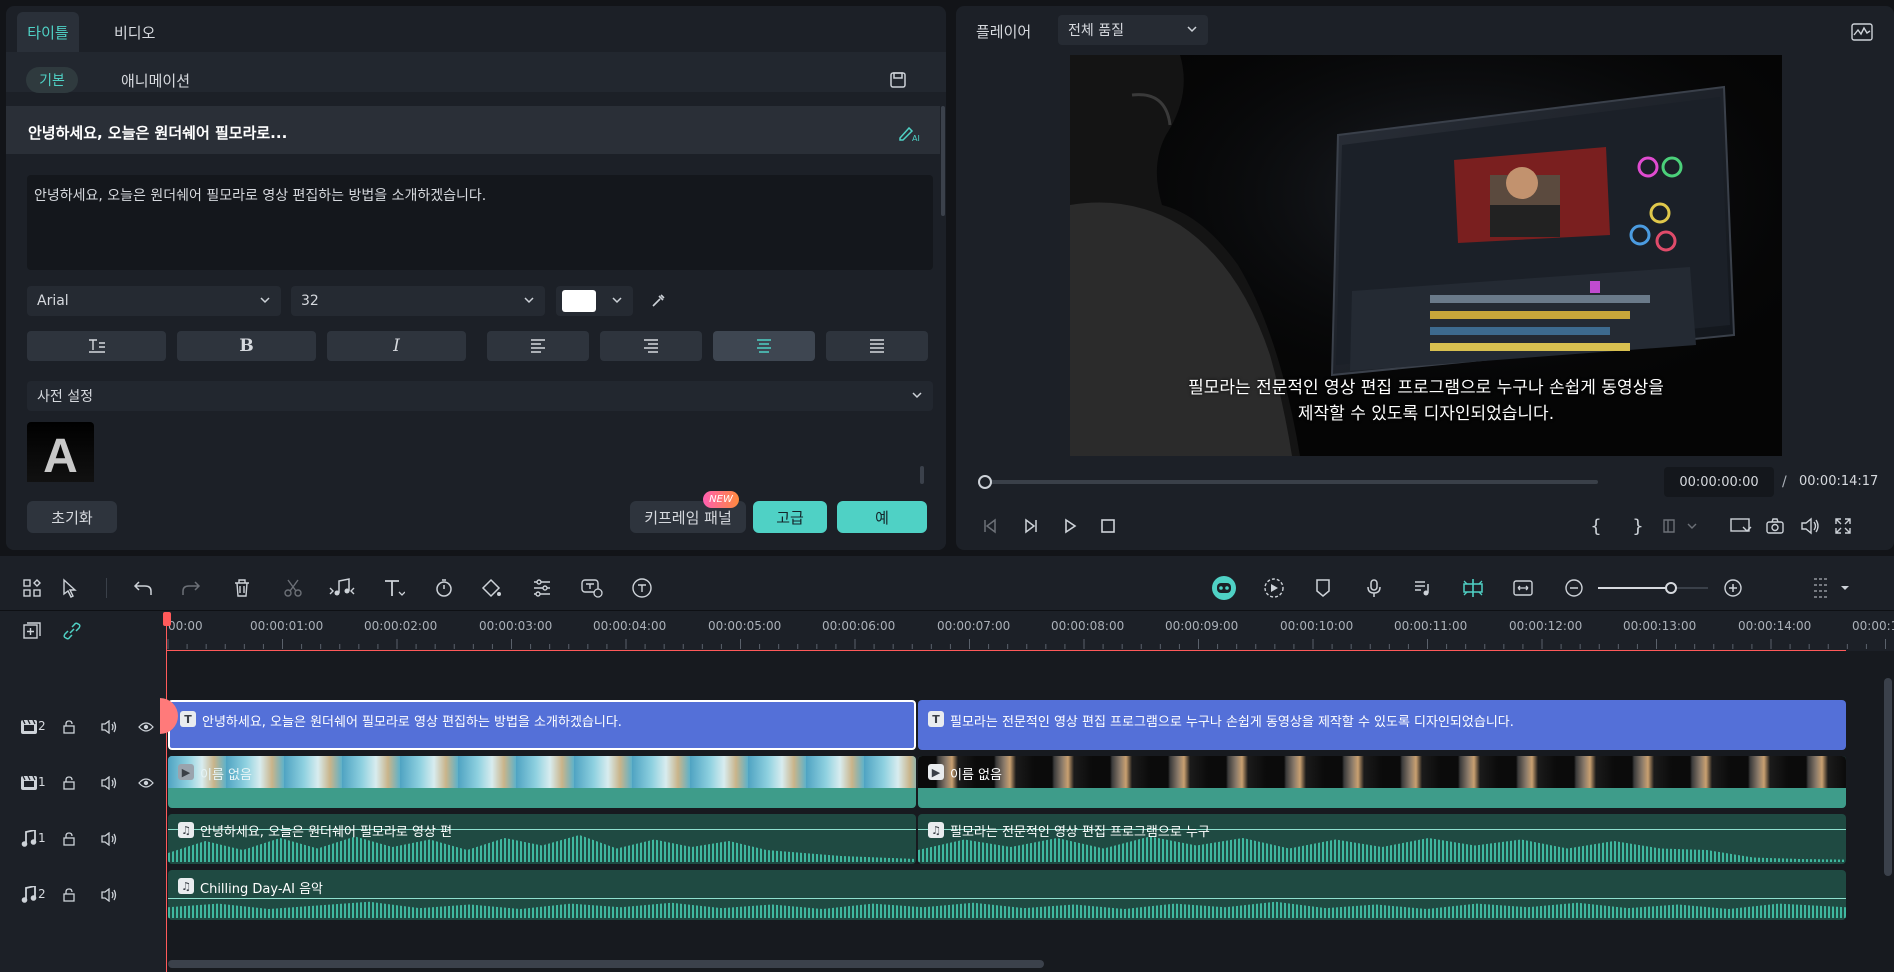  Describe the element at coordinates (790, 517) in the screenshot. I see `advanced-button: 고급` at that location.